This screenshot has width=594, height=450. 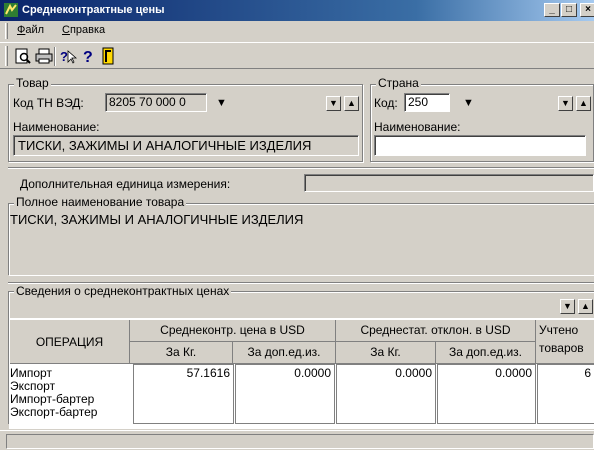 I want to click on menu-bar: Файл Справка, so click(x=297, y=31).